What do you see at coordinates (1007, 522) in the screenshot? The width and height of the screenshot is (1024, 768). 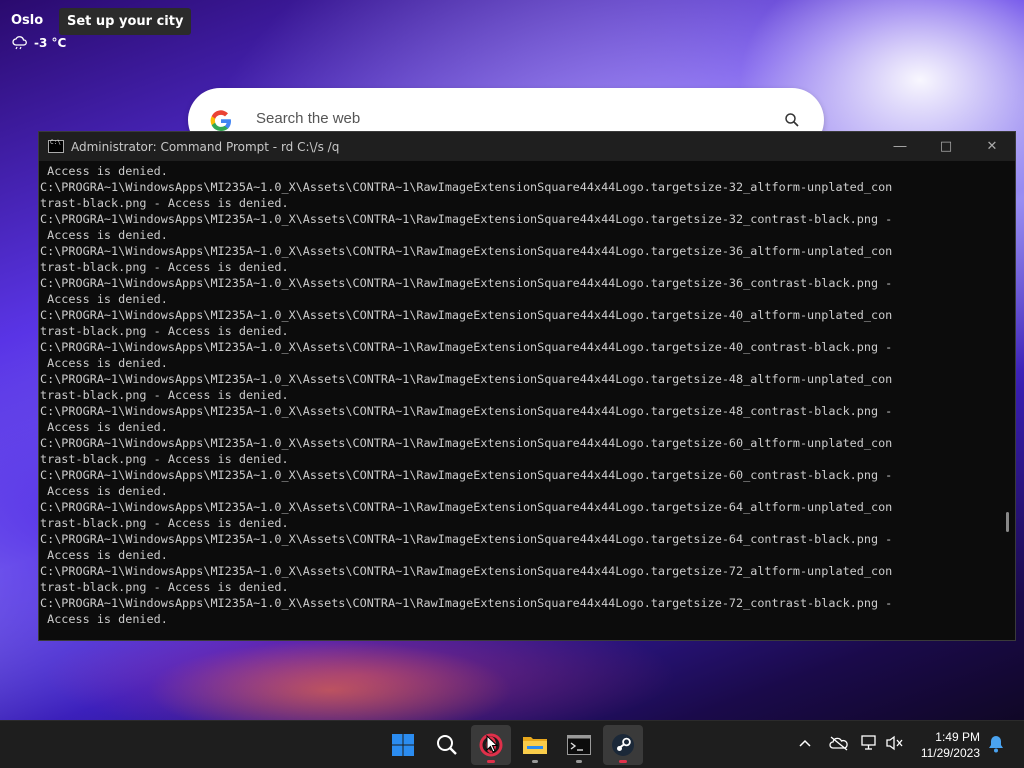 I see `scrollbar-thumb` at bounding box center [1007, 522].